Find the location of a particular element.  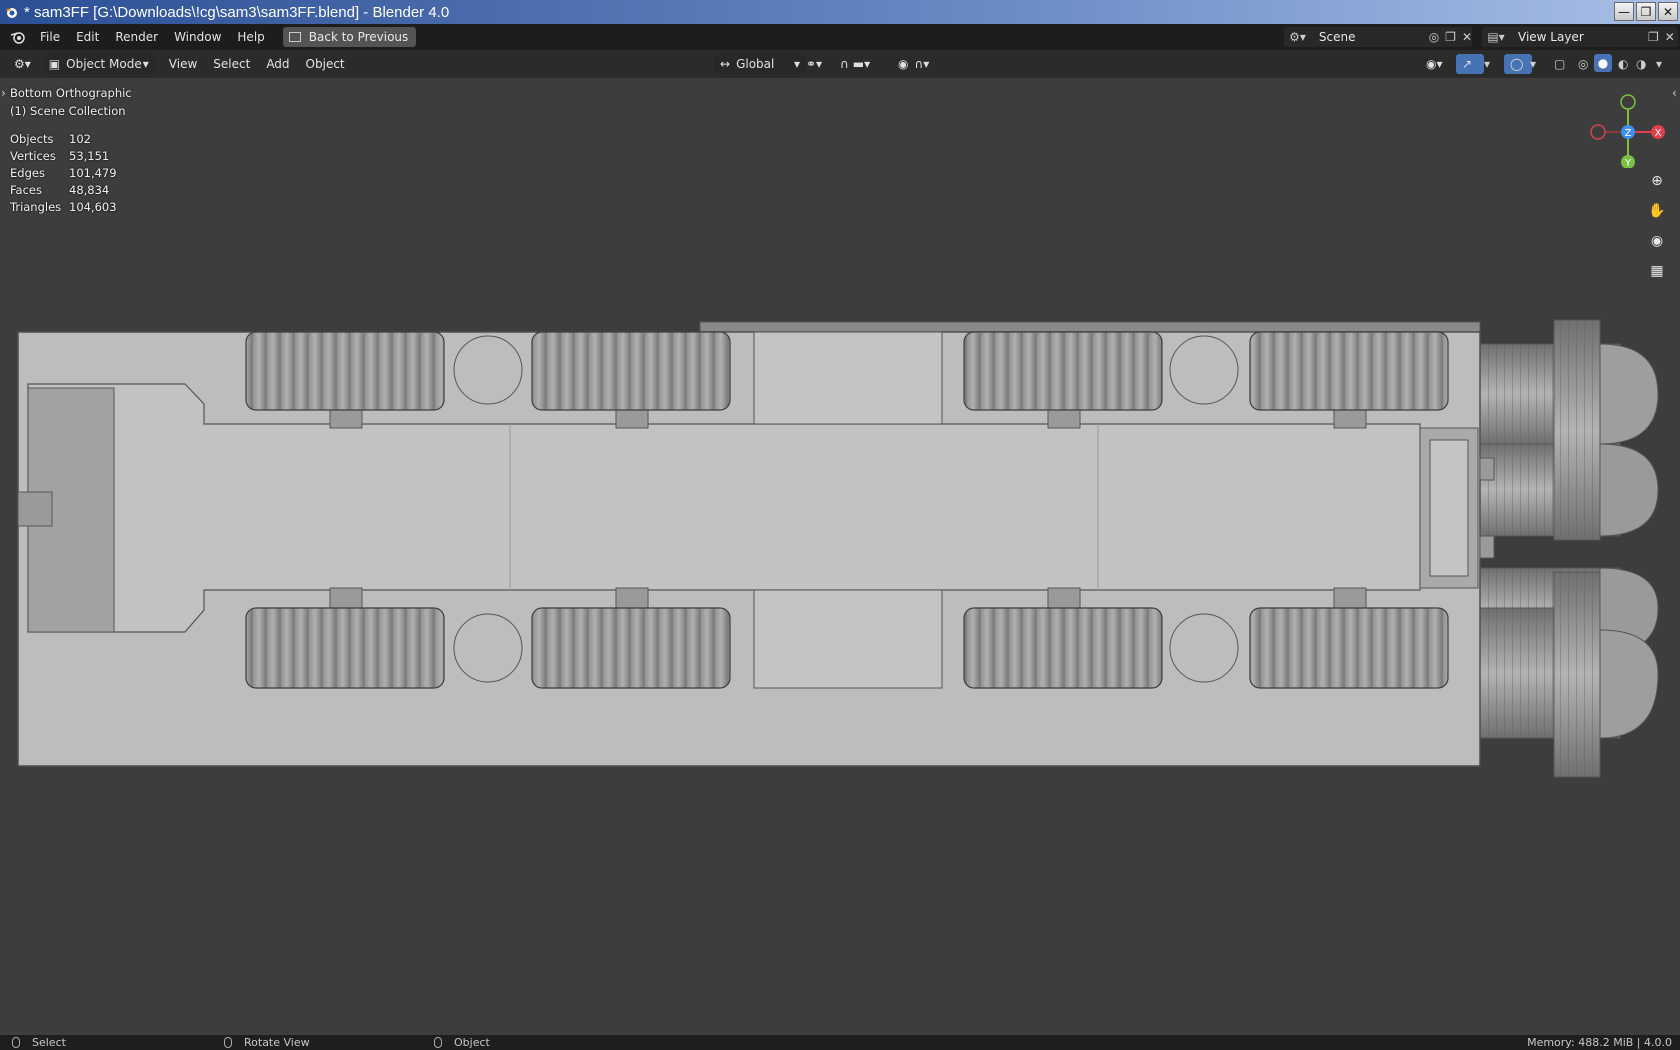

left-mouse-icon is located at coordinates (16, 1042).